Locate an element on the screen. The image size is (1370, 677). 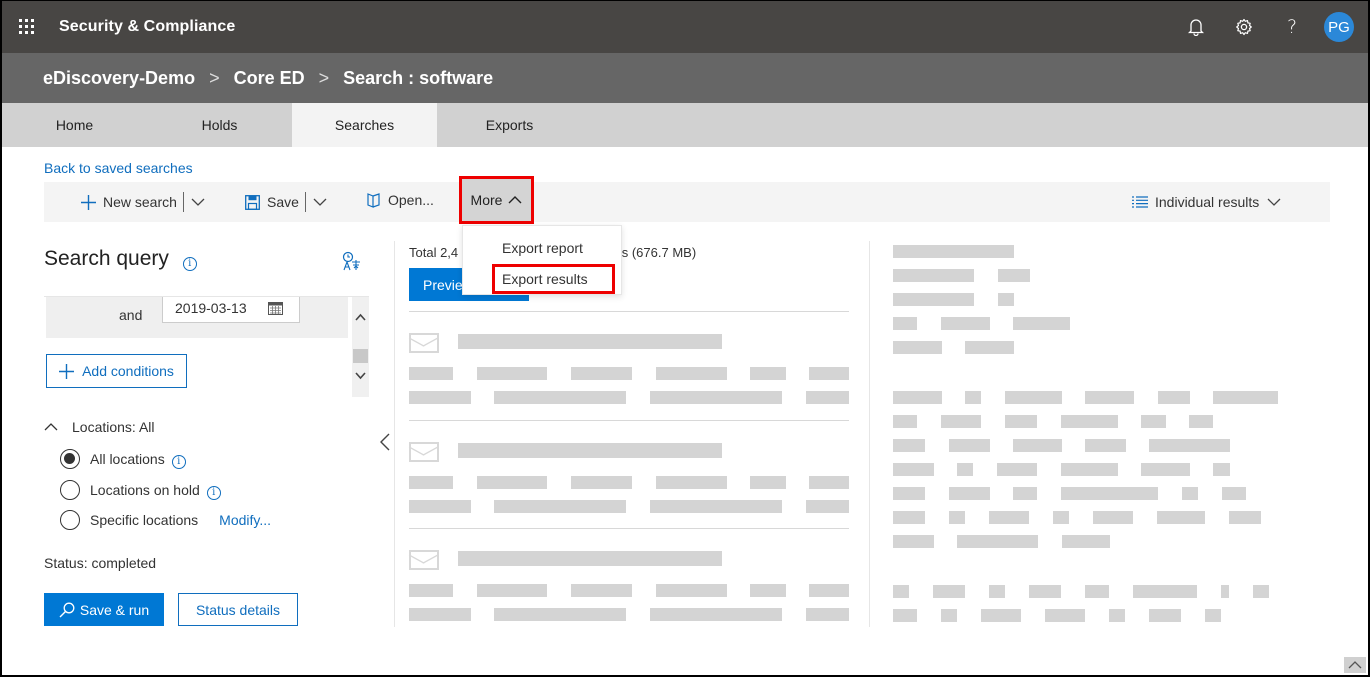
breadcrumb-item-core-ed: Core ED is located at coordinates (269, 78).